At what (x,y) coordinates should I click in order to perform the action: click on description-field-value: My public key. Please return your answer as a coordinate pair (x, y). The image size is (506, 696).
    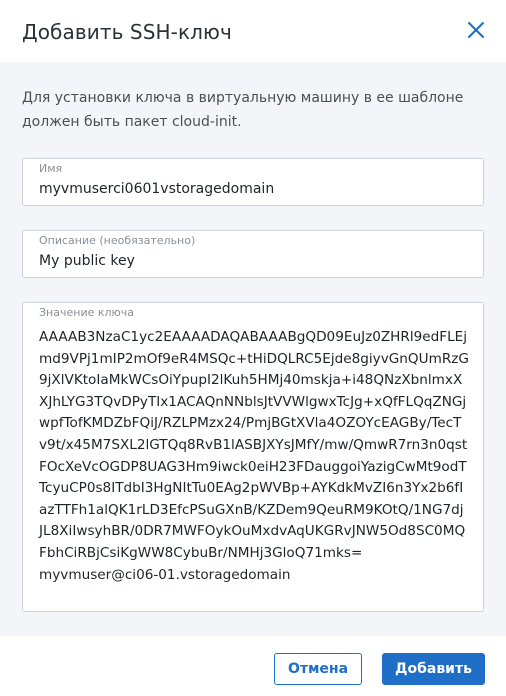
    Looking at the image, I should click on (87, 261).